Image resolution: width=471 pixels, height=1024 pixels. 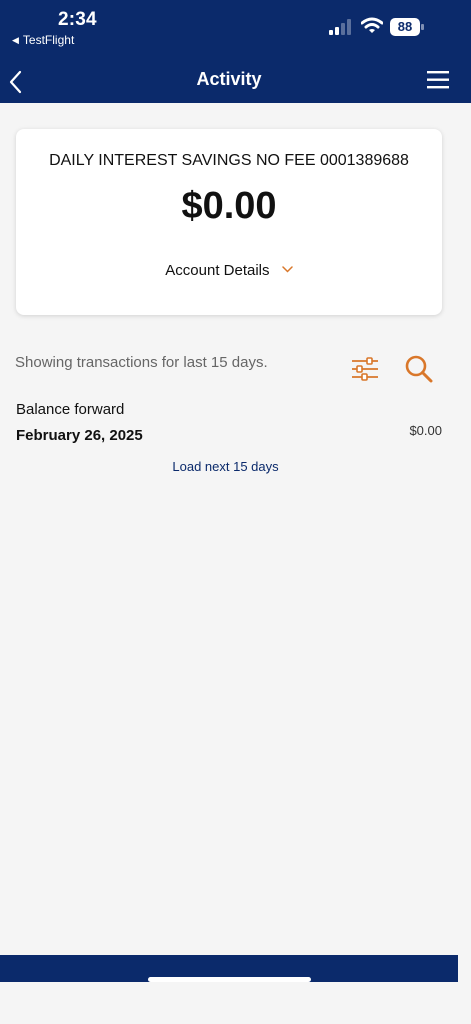 I want to click on signal-icon, so click(x=340, y=27).